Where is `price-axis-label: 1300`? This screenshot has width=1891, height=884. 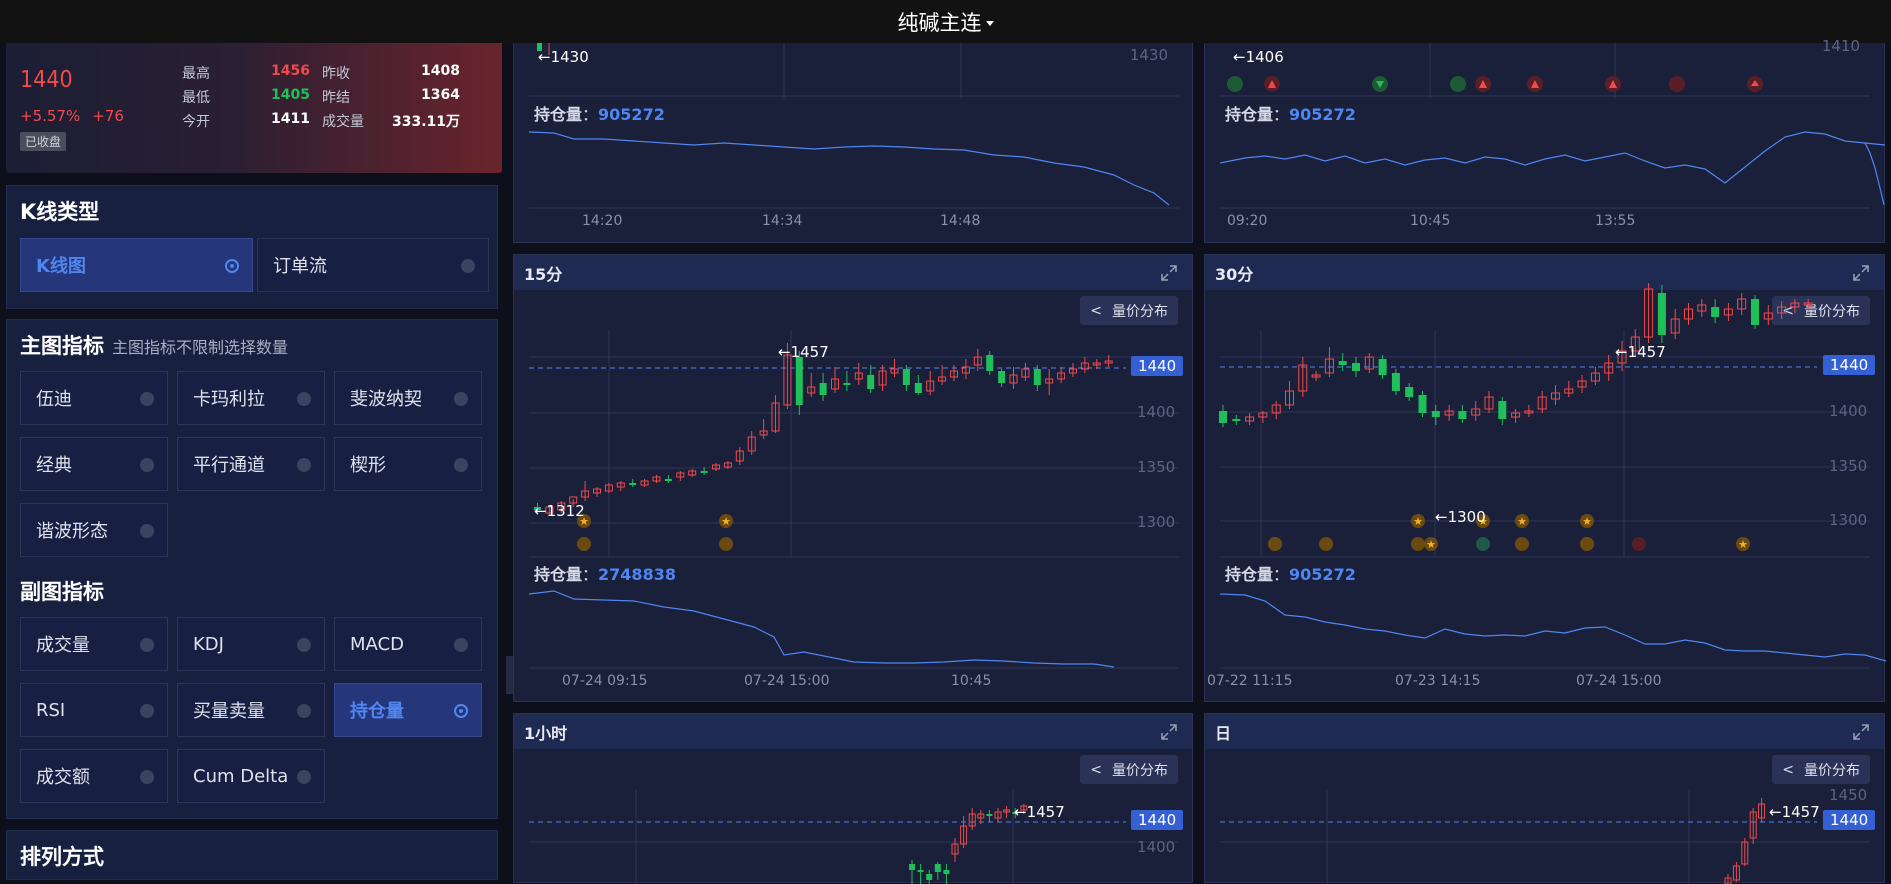 price-axis-label: 1300 is located at coordinates (1156, 522).